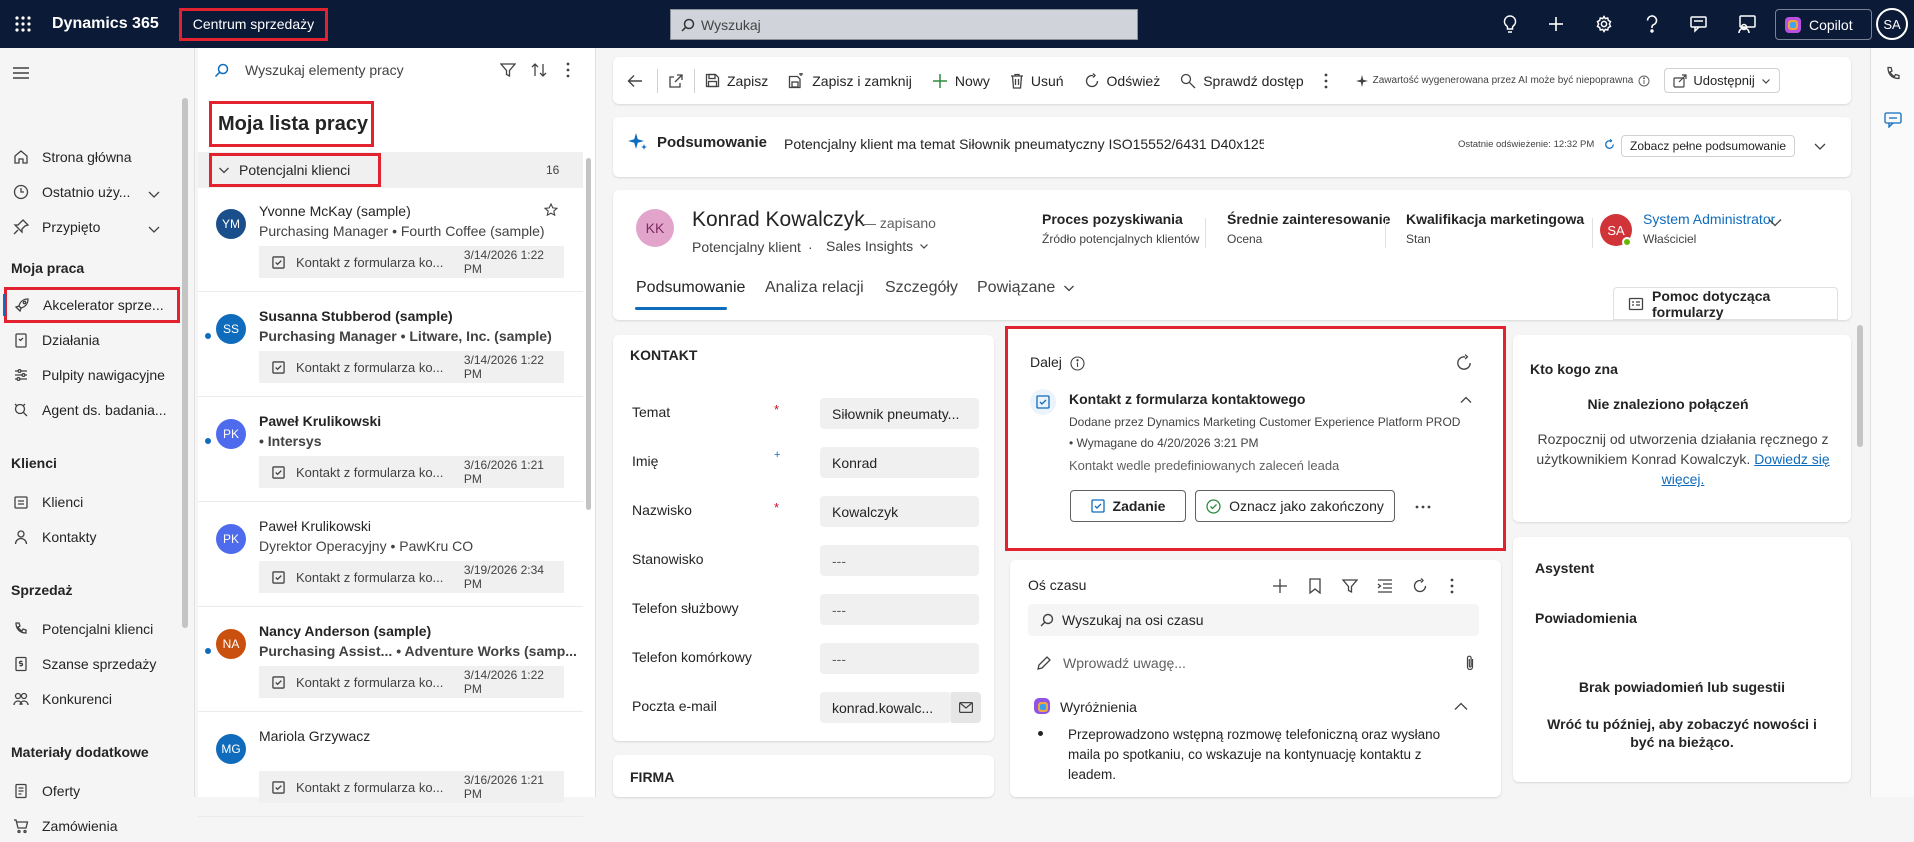  What do you see at coordinates (1860, 386) in the screenshot?
I see `main-scrollbar` at bounding box center [1860, 386].